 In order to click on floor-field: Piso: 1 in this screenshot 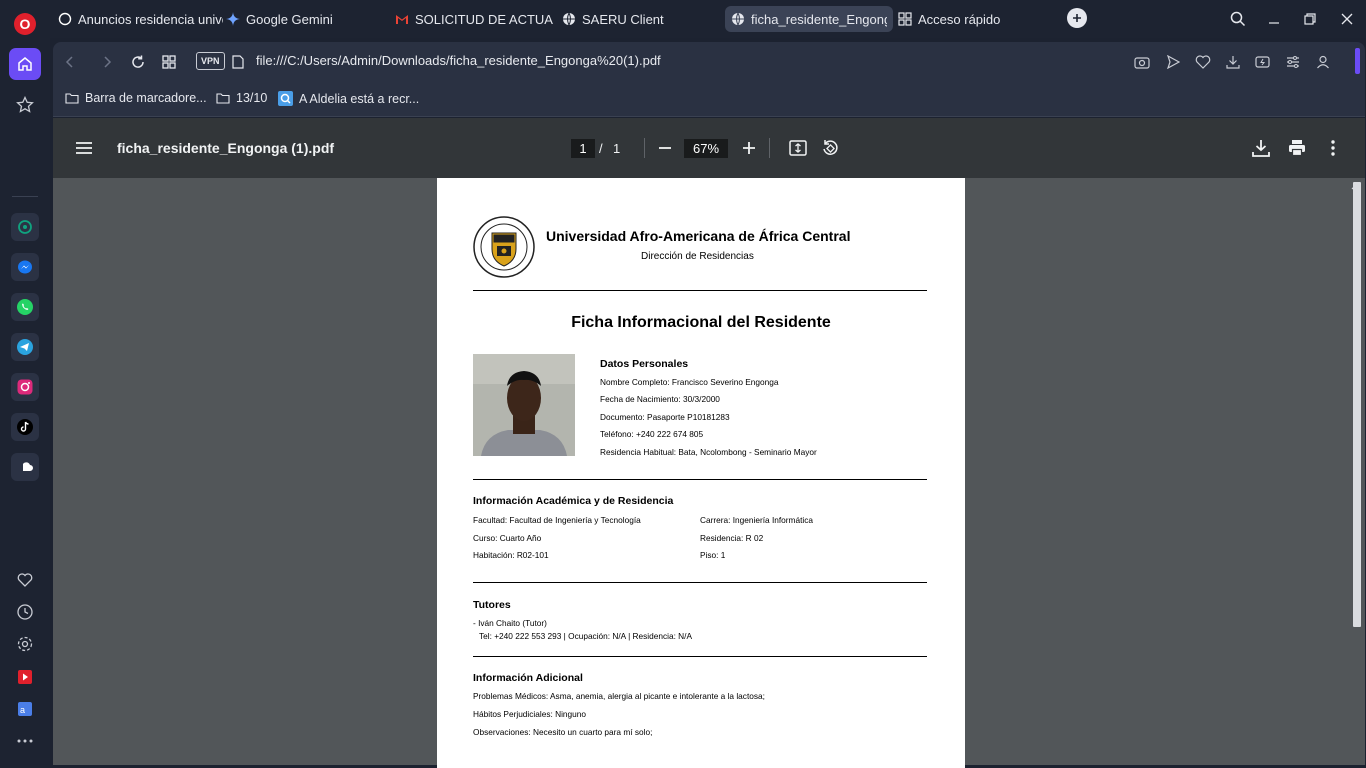, I will do `click(713, 555)`.